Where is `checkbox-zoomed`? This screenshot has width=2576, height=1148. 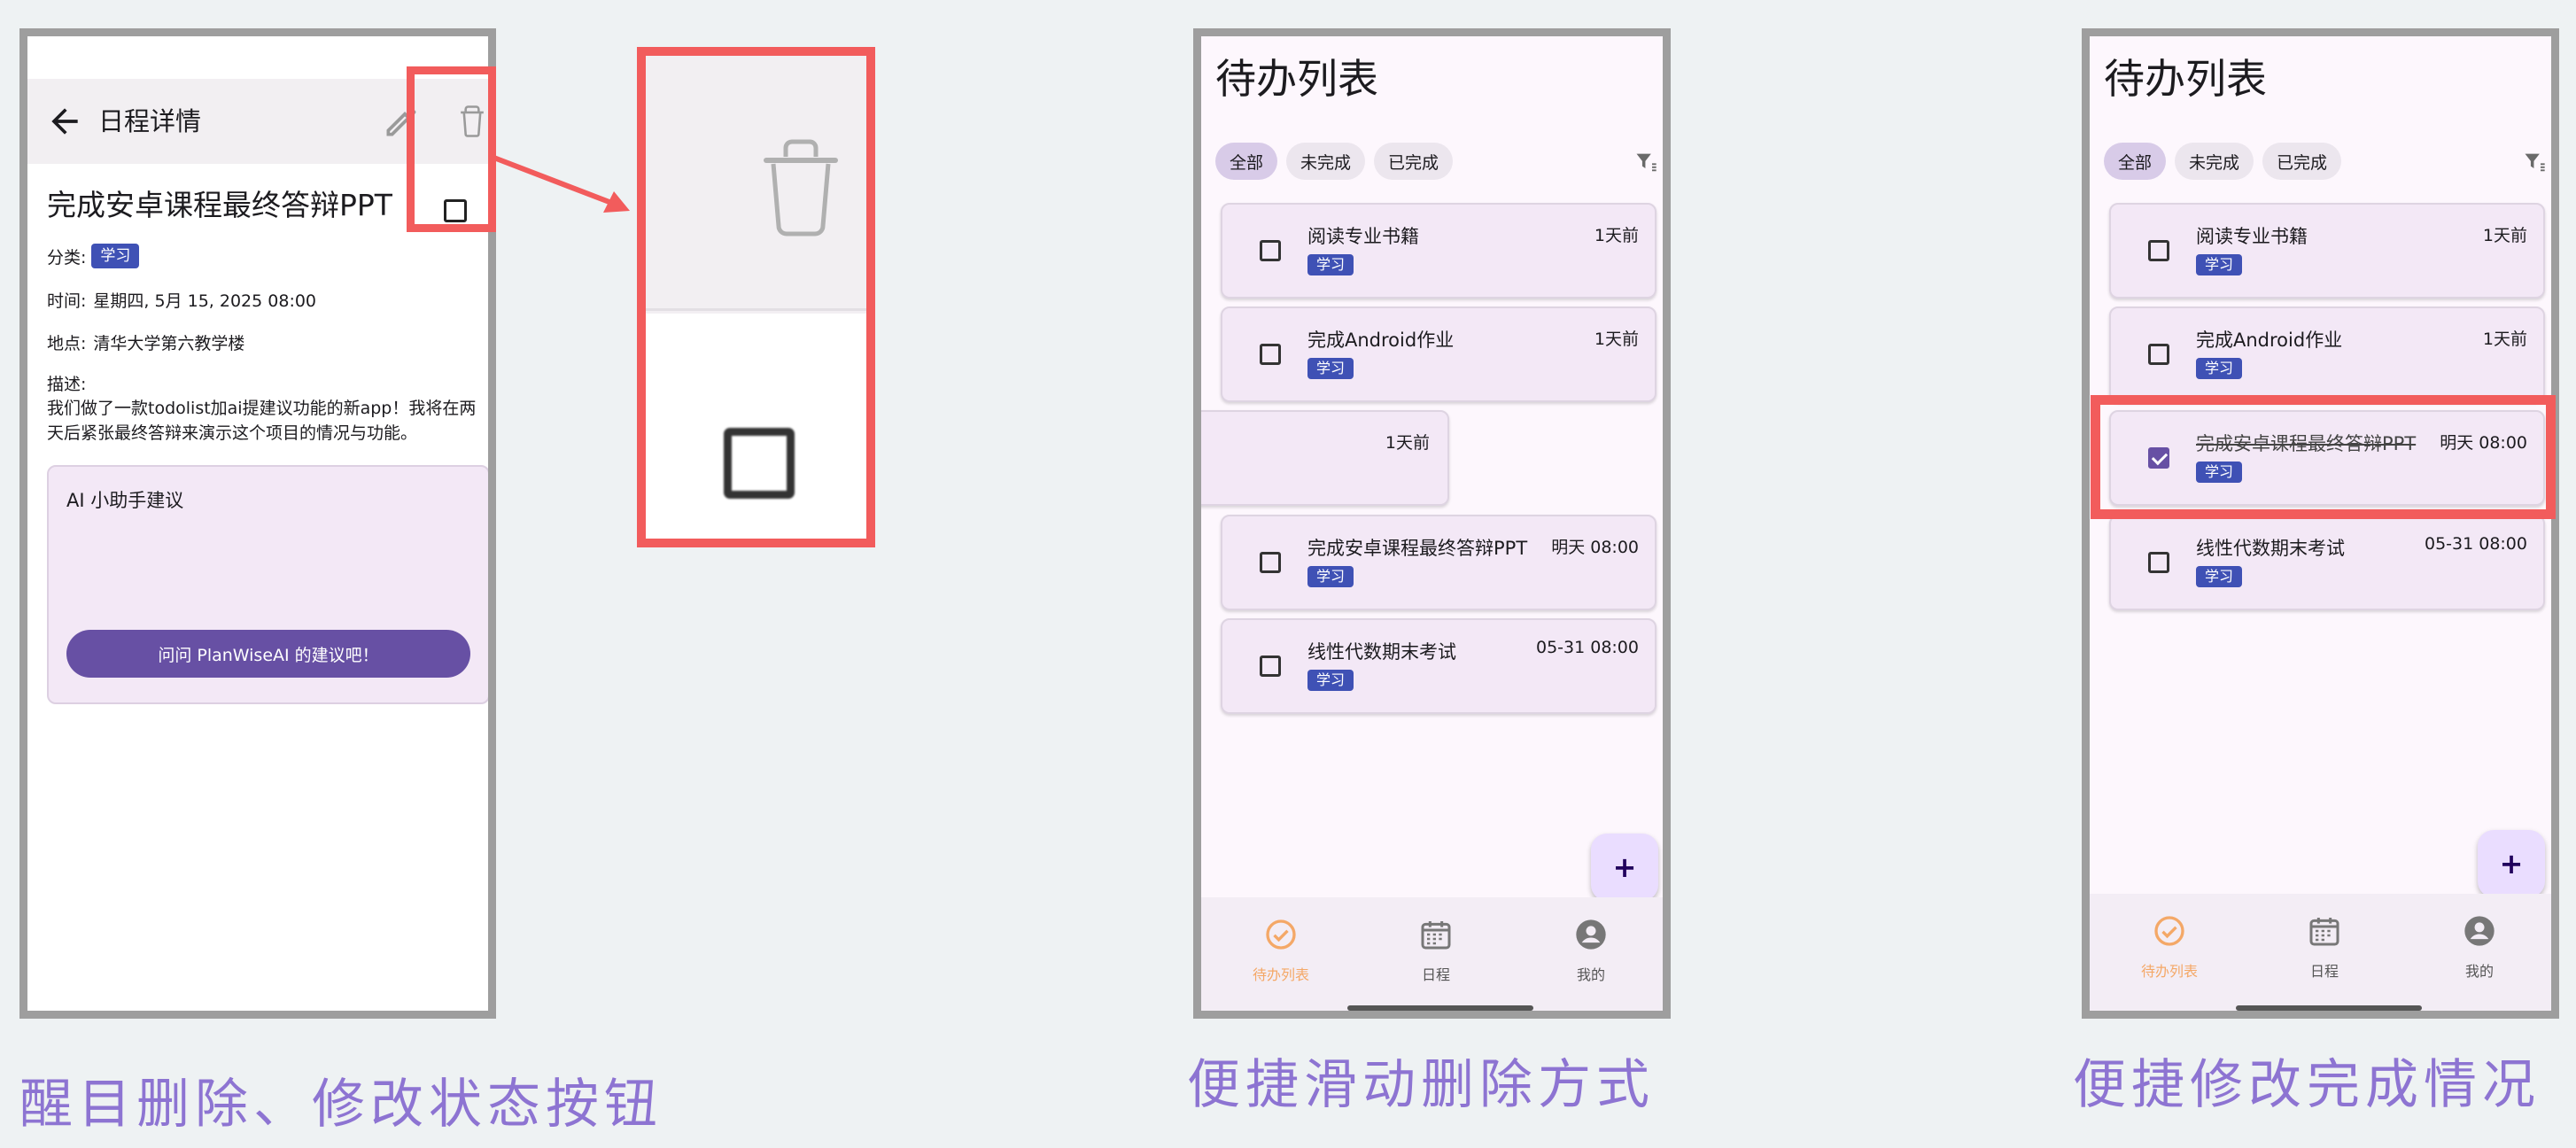
checkbox-zoomed is located at coordinates (759, 464).